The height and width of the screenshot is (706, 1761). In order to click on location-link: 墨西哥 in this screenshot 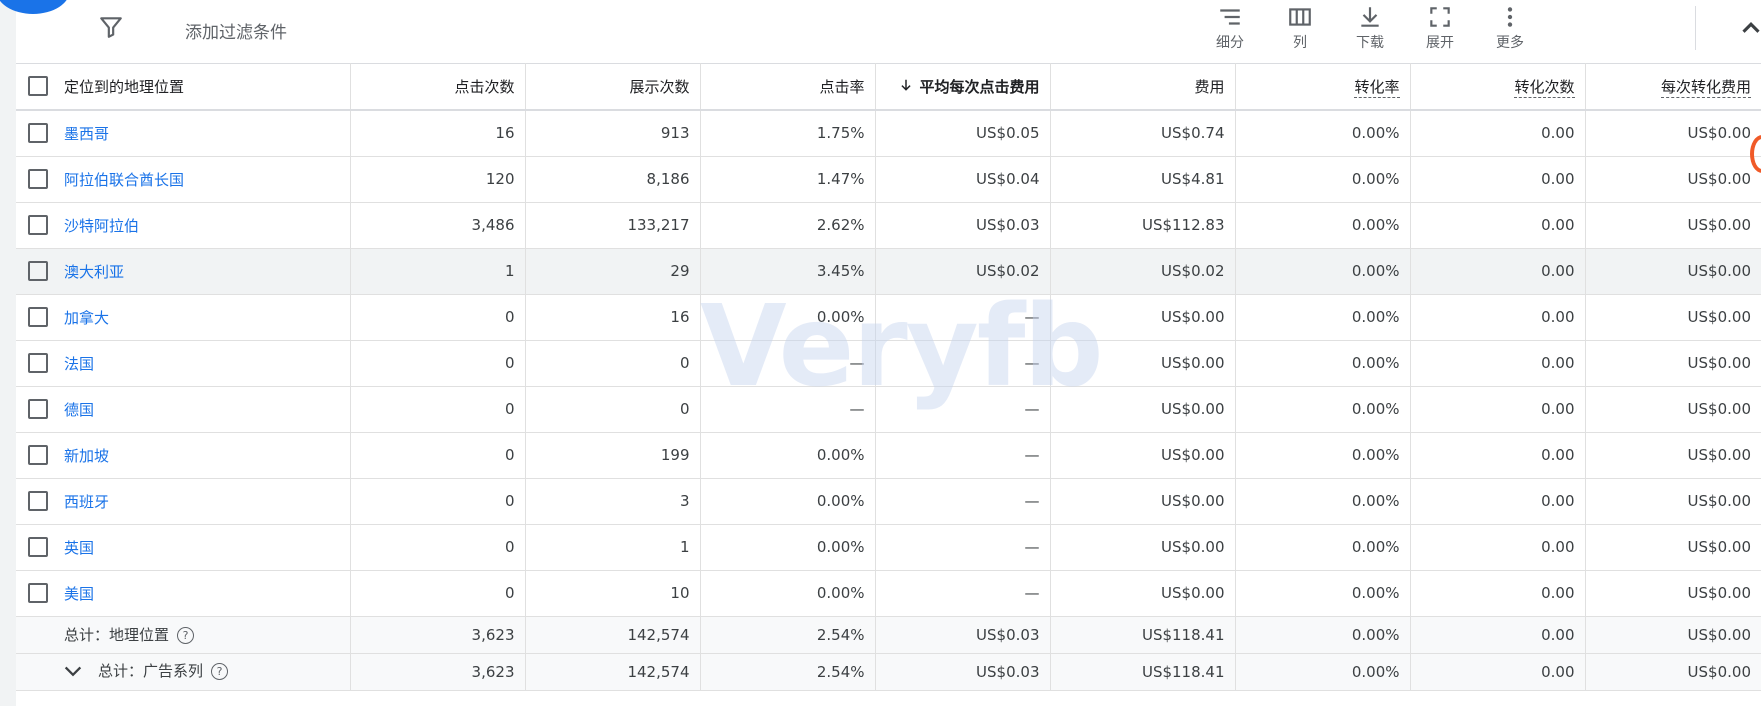, I will do `click(205, 133)`.